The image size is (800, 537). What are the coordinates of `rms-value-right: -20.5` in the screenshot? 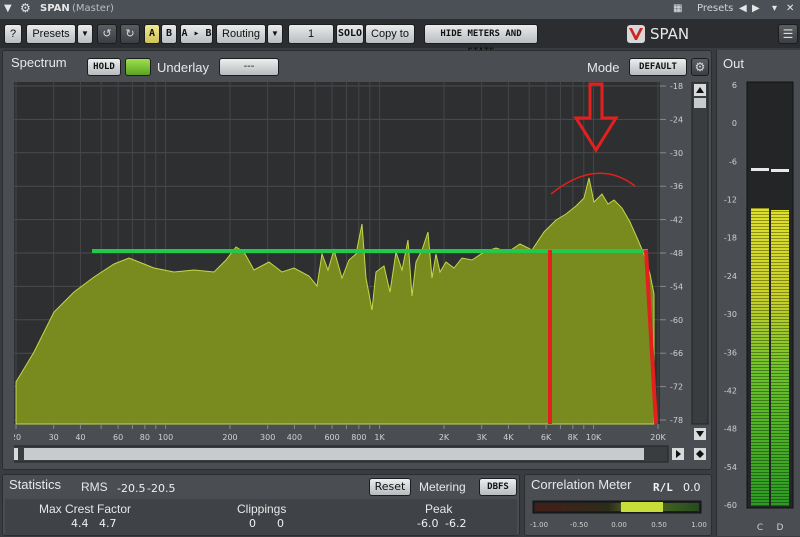 It's located at (161, 488).